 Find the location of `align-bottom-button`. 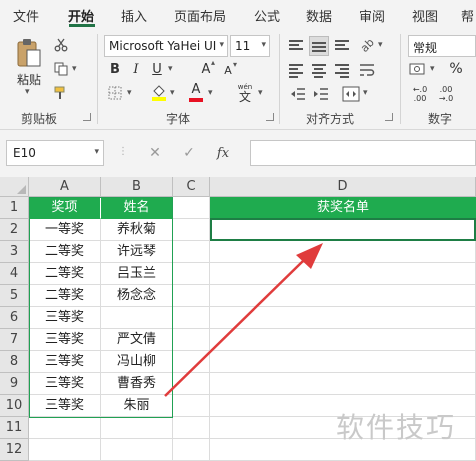

align-bottom-button is located at coordinates (343, 46).